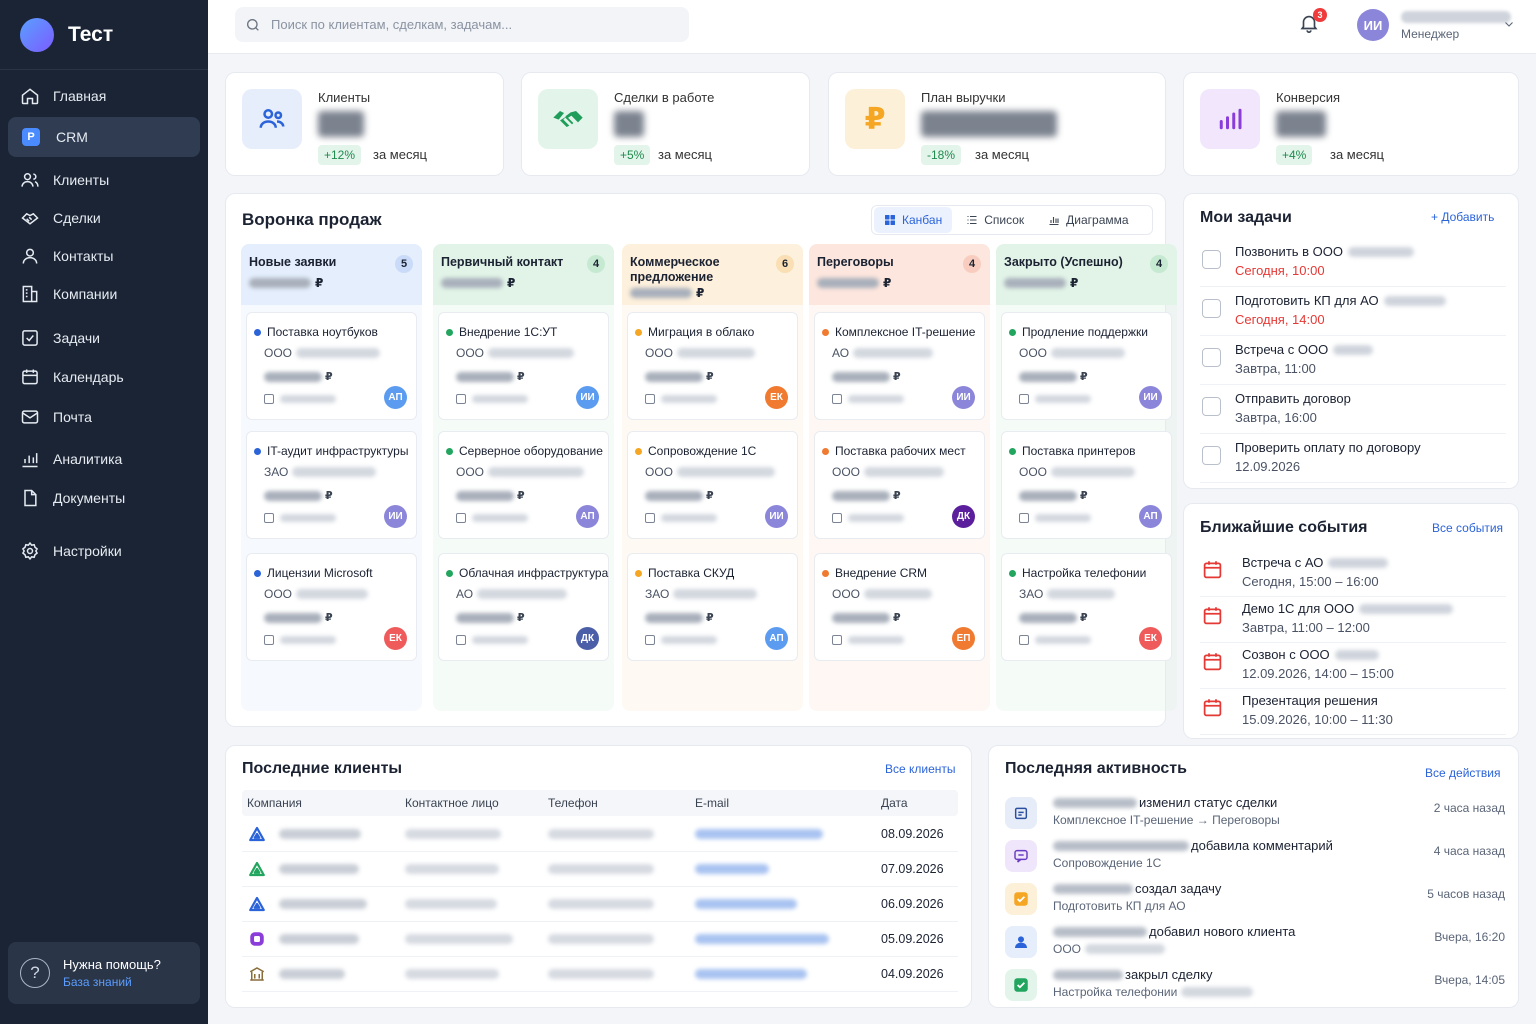 The height and width of the screenshot is (1024, 1536). What do you see at coordinates (712, 366) in the screenshot?
I see `deal-card: Миграция в облако ООО ₽ ЕК` at bounding box center [712, 366].